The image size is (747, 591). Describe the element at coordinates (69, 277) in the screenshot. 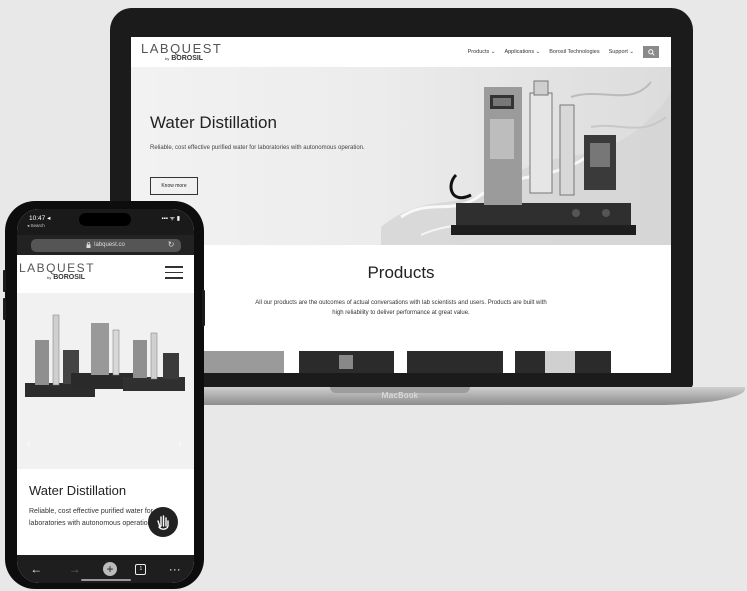

I see `mobile-logo-borosil: BOROSIL` at that location.